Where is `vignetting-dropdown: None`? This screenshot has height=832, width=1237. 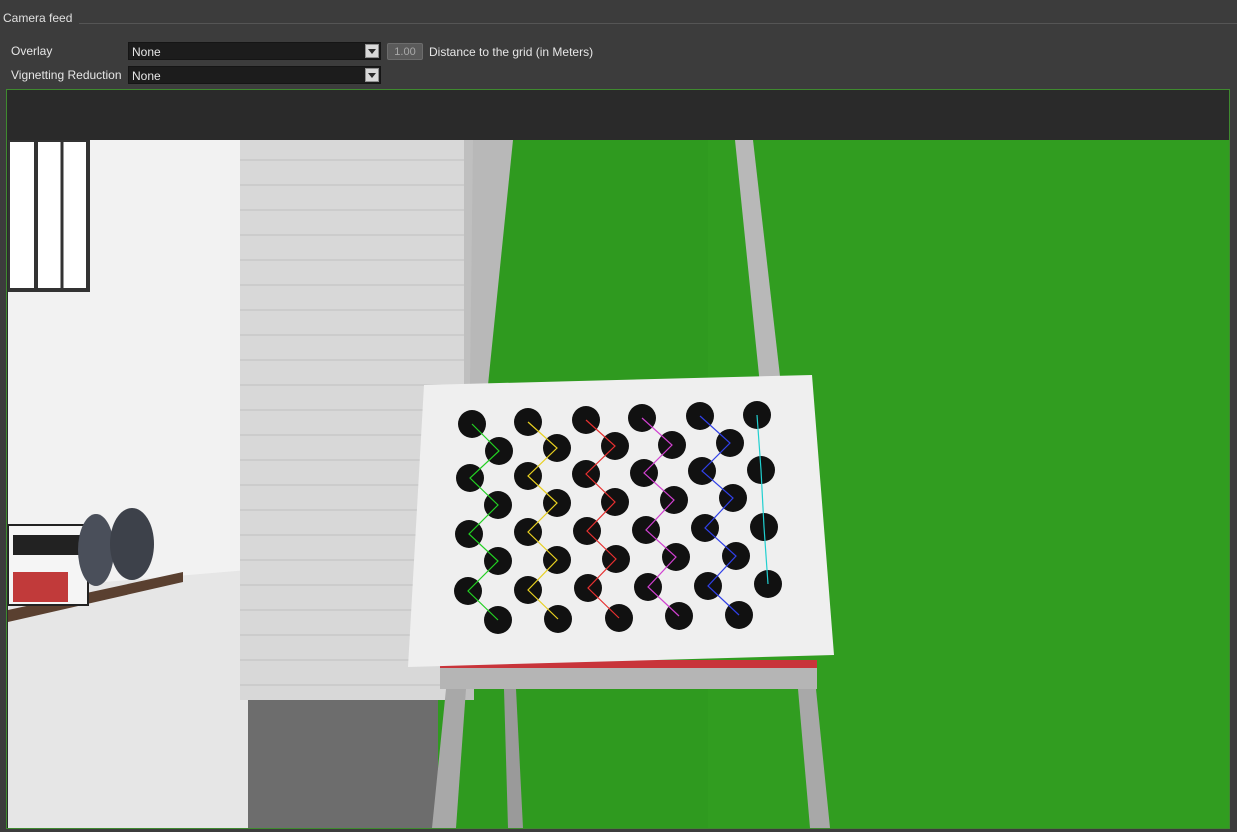 vignetting-dropdown: None is located at coordinates (254, 75).